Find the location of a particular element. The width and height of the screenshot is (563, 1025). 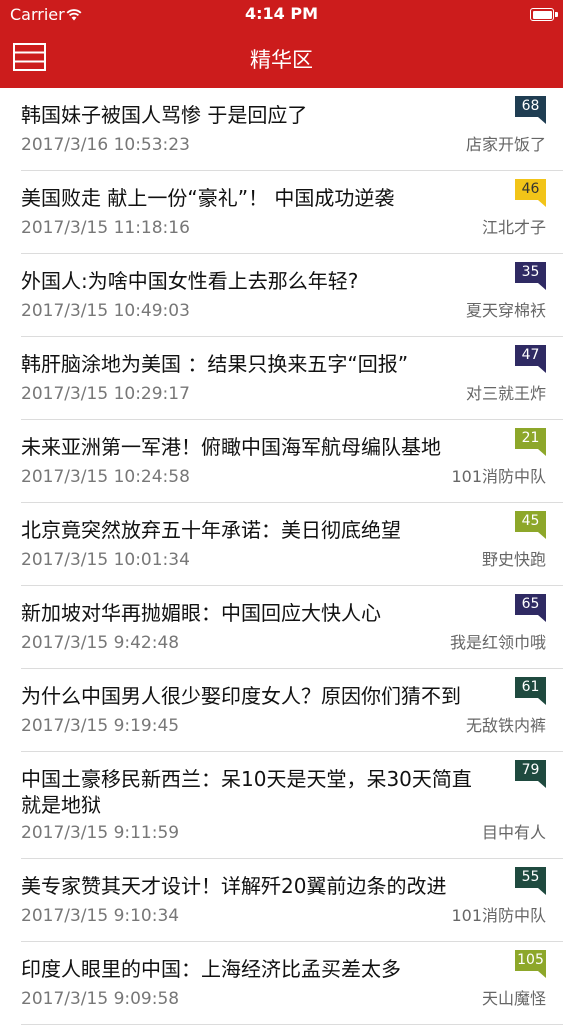

article-title: 印度人眼里的中国：上海经济比孟买差太多 is located at coordinates (211, 969).